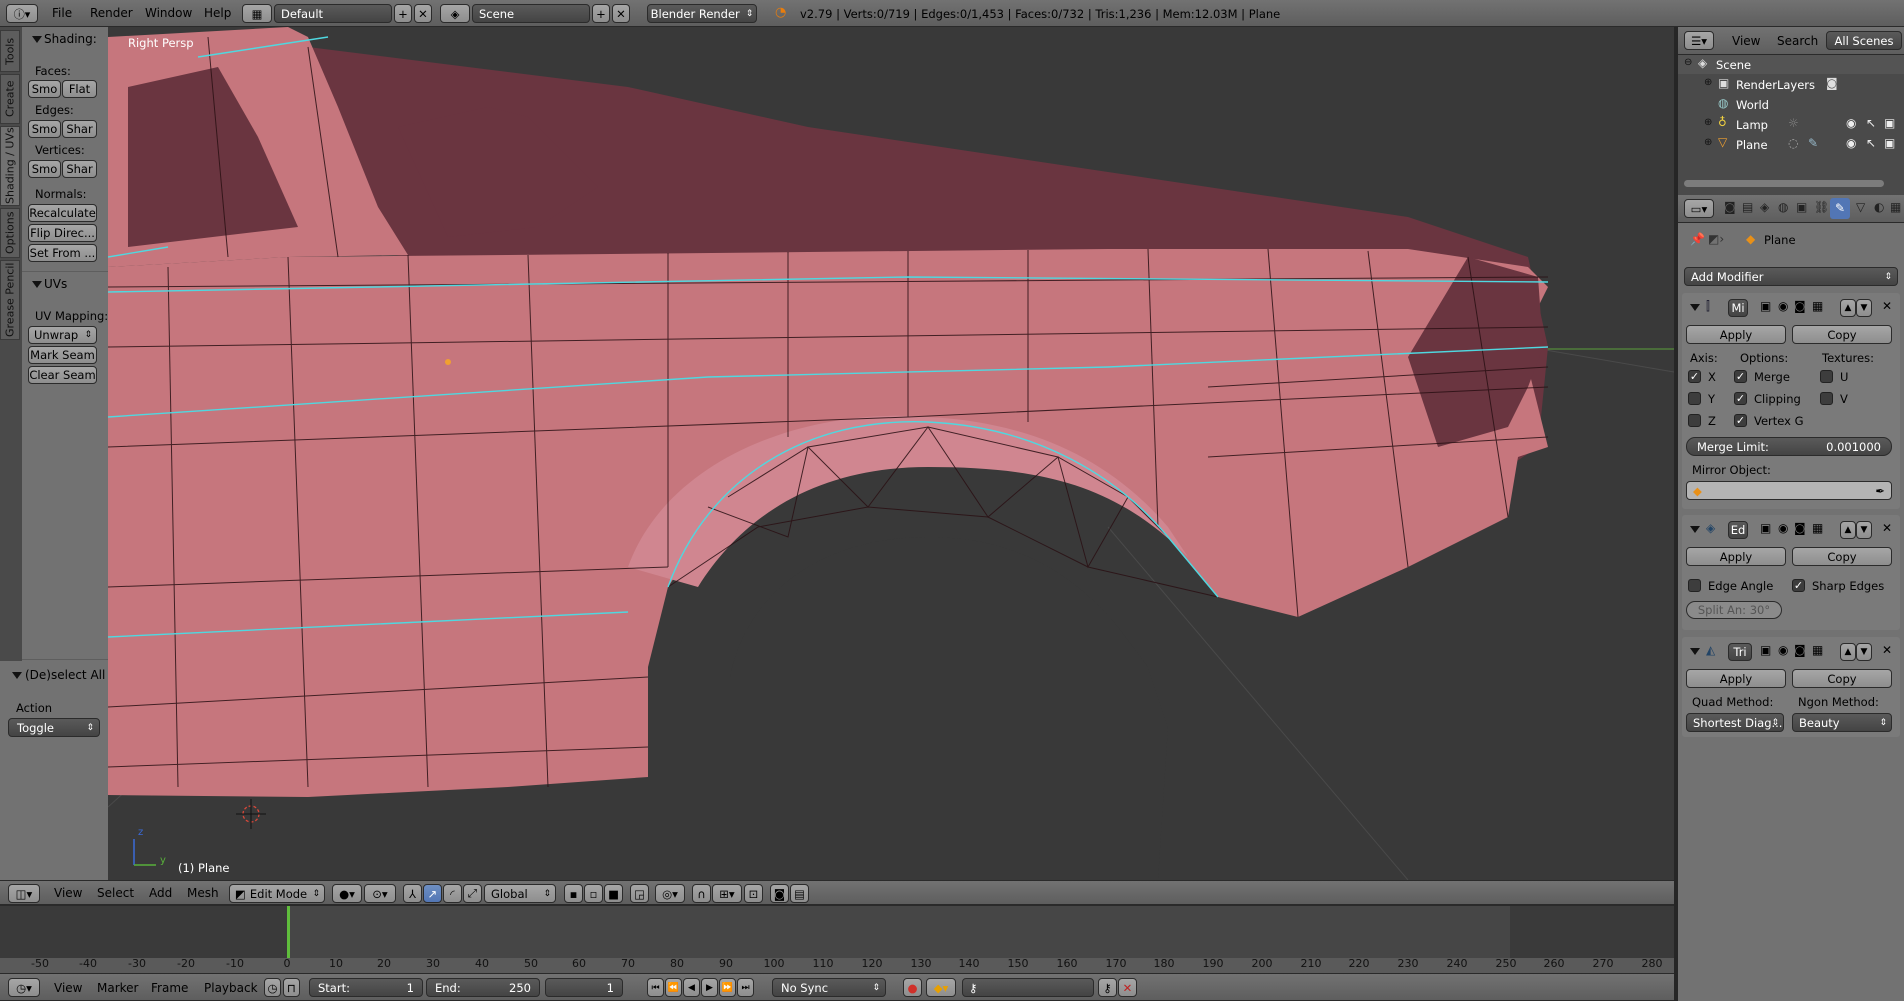  Describe the element at coordinates (1826, 376) in the screenshot. I see `texture-u-checkbox` at that location.